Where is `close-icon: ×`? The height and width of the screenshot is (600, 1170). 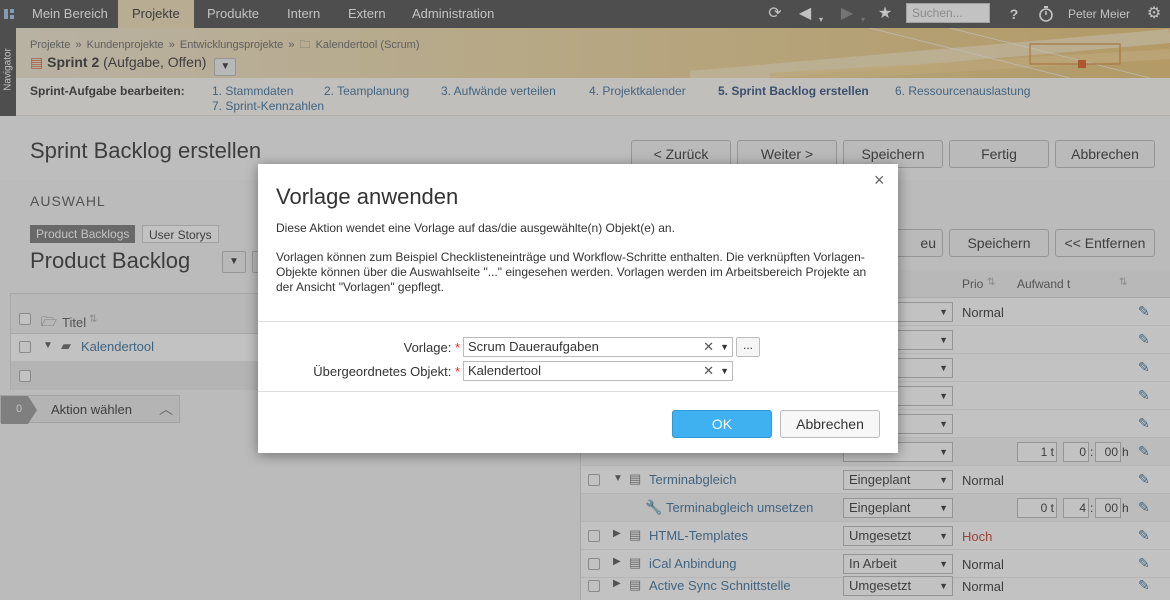
close-icon: × is located at coordinates (879, 180).